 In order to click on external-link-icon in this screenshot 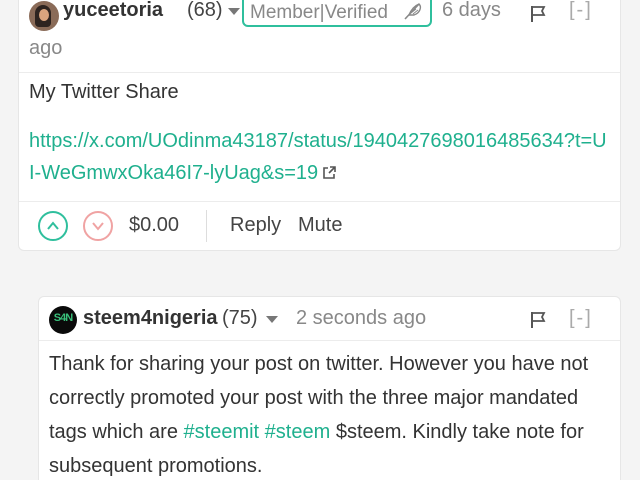, I will do `click(329, 172)`.